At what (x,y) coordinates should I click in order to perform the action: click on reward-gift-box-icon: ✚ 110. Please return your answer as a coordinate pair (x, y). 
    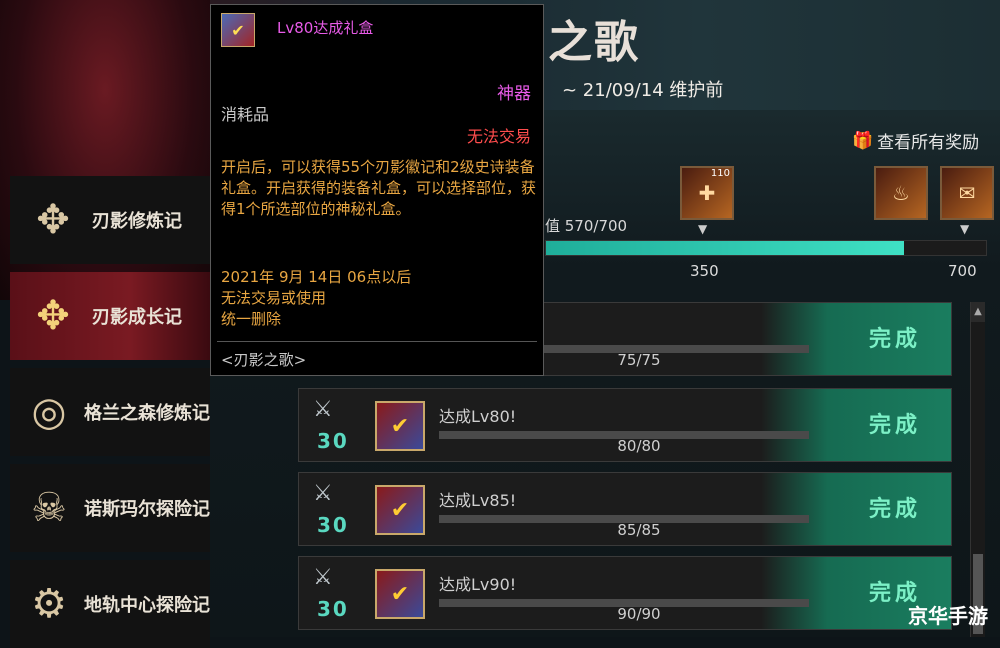
    Looking at the image, I should click on (707, 193).